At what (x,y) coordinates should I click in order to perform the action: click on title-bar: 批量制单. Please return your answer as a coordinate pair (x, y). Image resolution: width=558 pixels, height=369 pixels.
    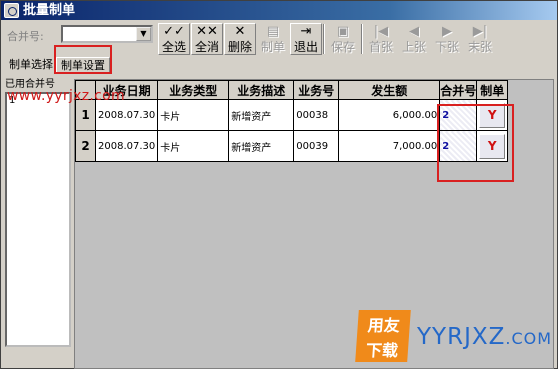
    Looking at the image, I should click on (279, 10).